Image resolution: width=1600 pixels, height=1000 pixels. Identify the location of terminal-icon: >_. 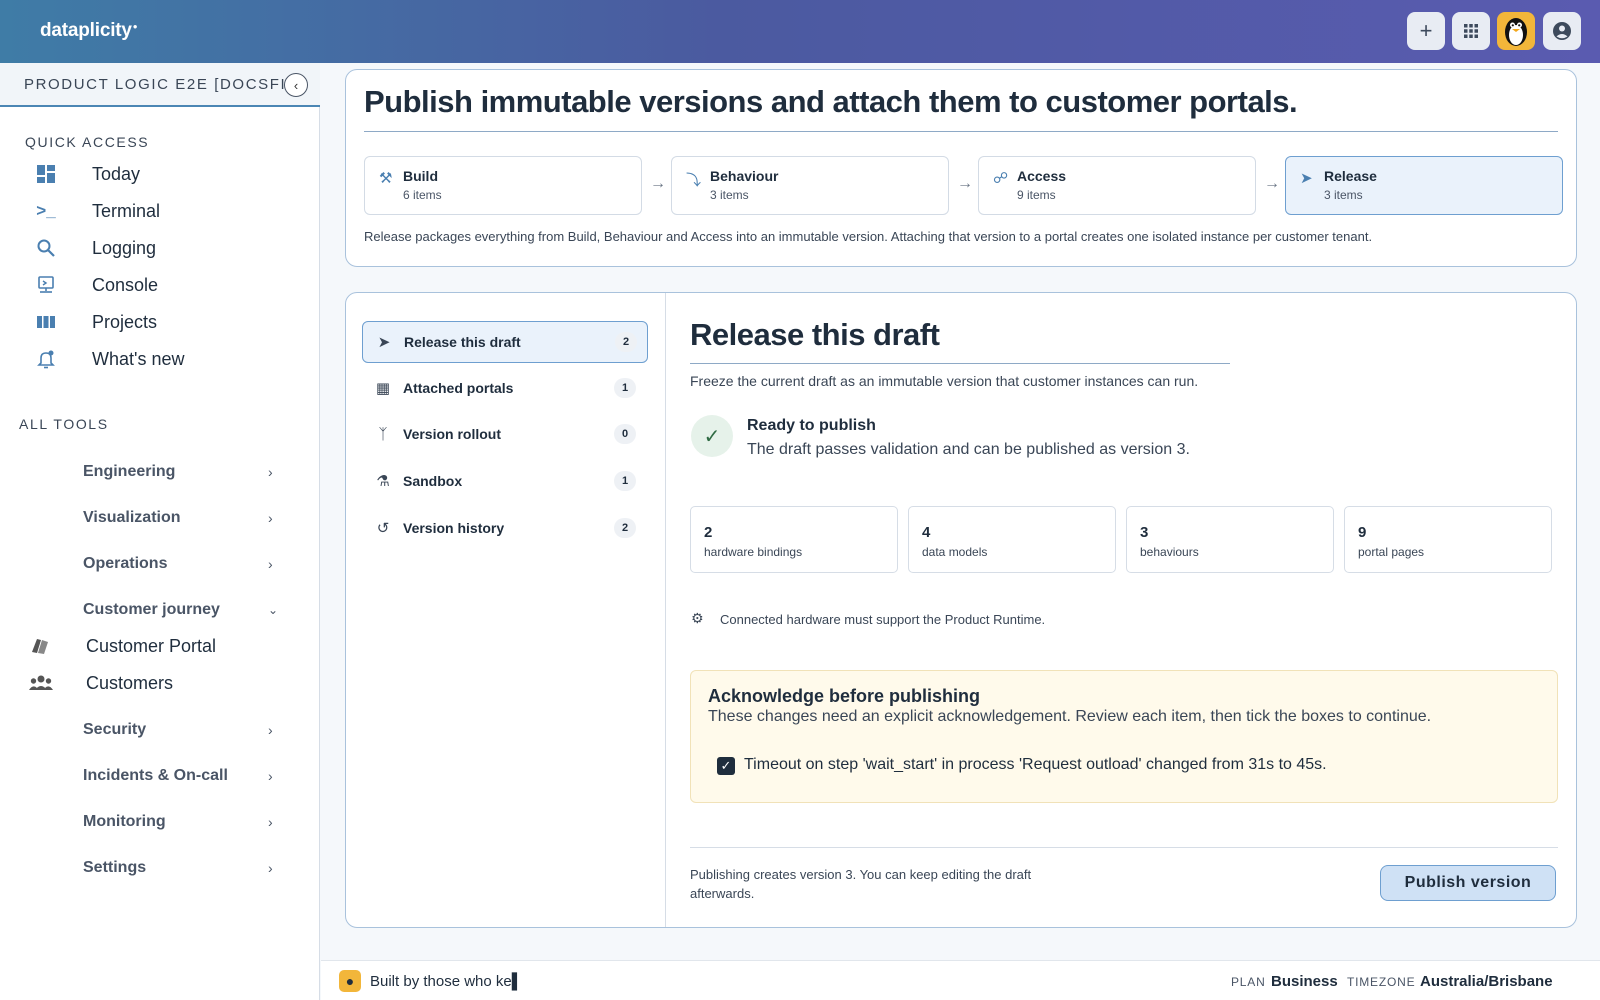
(46, 210).